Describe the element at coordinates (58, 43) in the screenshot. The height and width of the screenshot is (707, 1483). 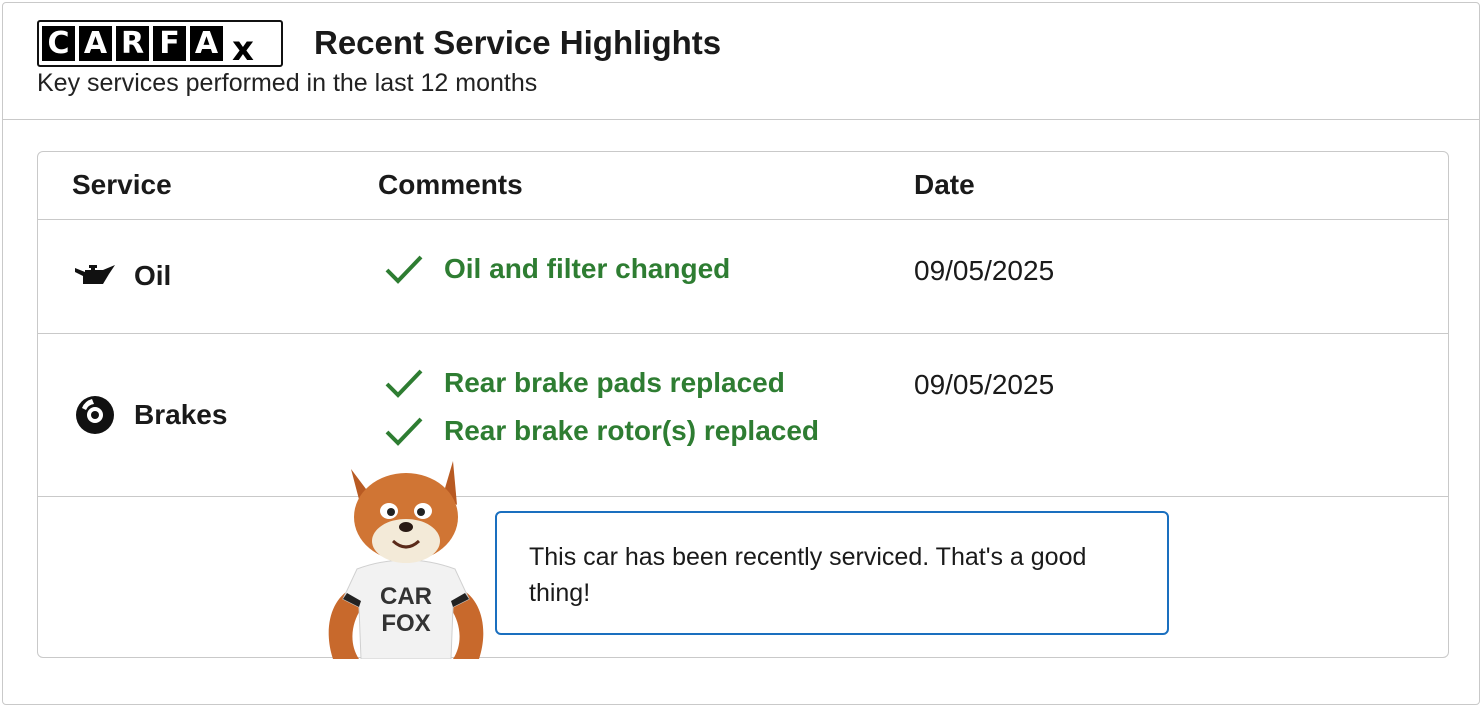
I see `logo-letter: C` at that location.